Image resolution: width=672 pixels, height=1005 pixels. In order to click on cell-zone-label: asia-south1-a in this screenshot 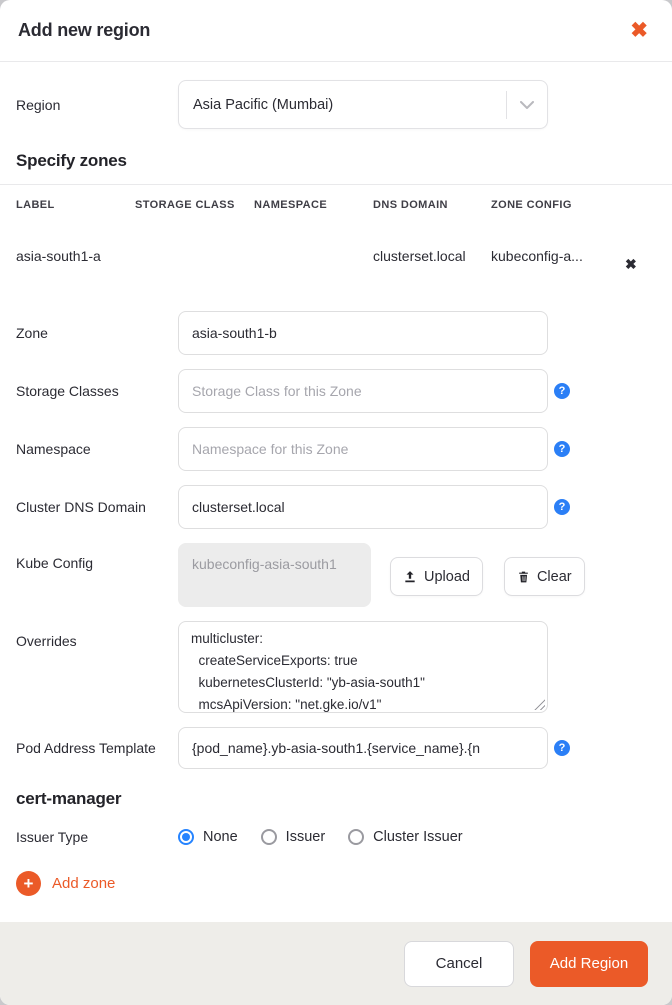, I will do `click(58, 256)`.